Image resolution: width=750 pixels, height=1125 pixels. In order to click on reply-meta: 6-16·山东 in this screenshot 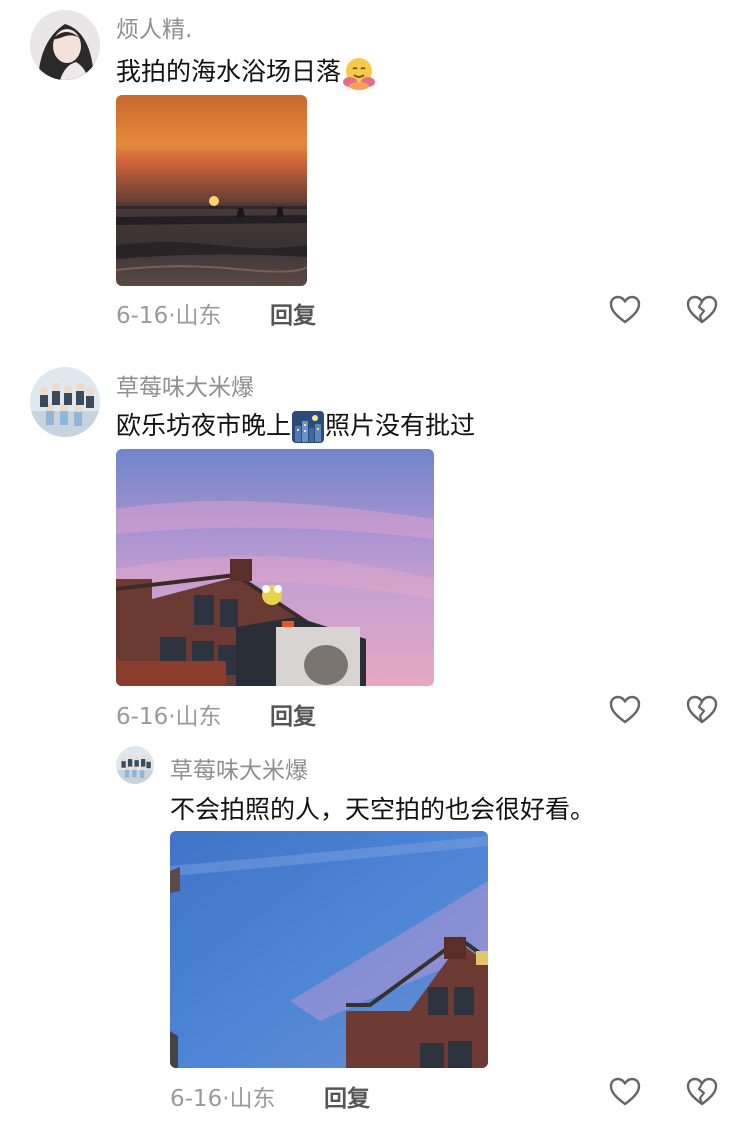, I will do `click(223, 1096)`.